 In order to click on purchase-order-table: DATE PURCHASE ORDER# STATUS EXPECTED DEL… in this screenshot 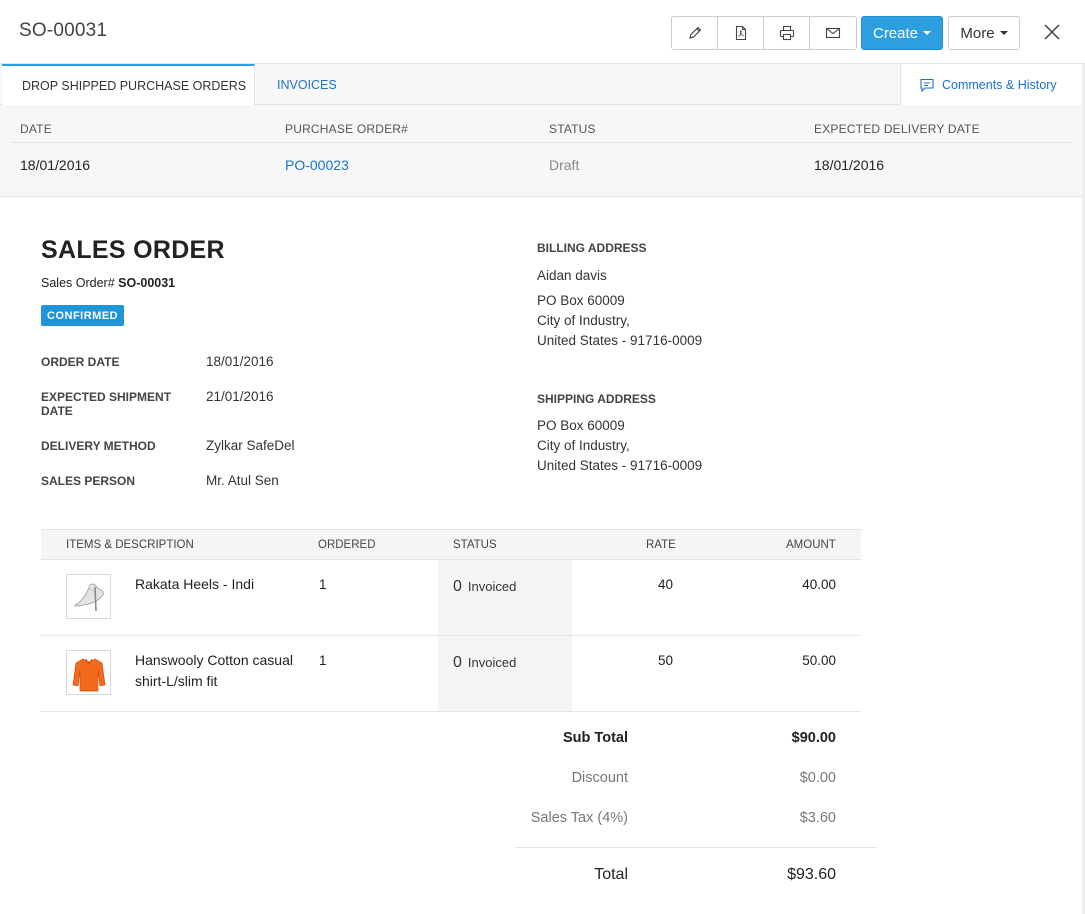, I will do `click(542, 151)`.